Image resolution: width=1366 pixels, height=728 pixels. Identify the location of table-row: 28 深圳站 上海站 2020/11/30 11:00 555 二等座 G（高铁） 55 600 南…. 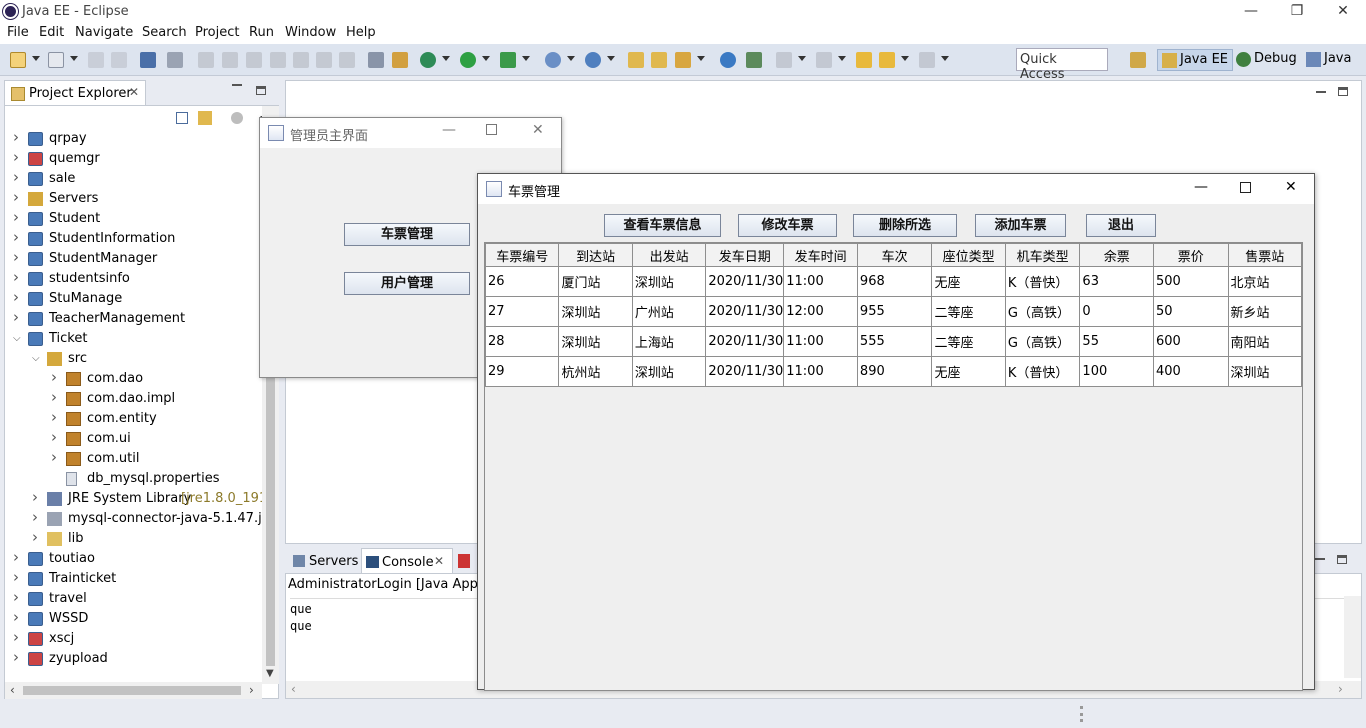
(893, 341).